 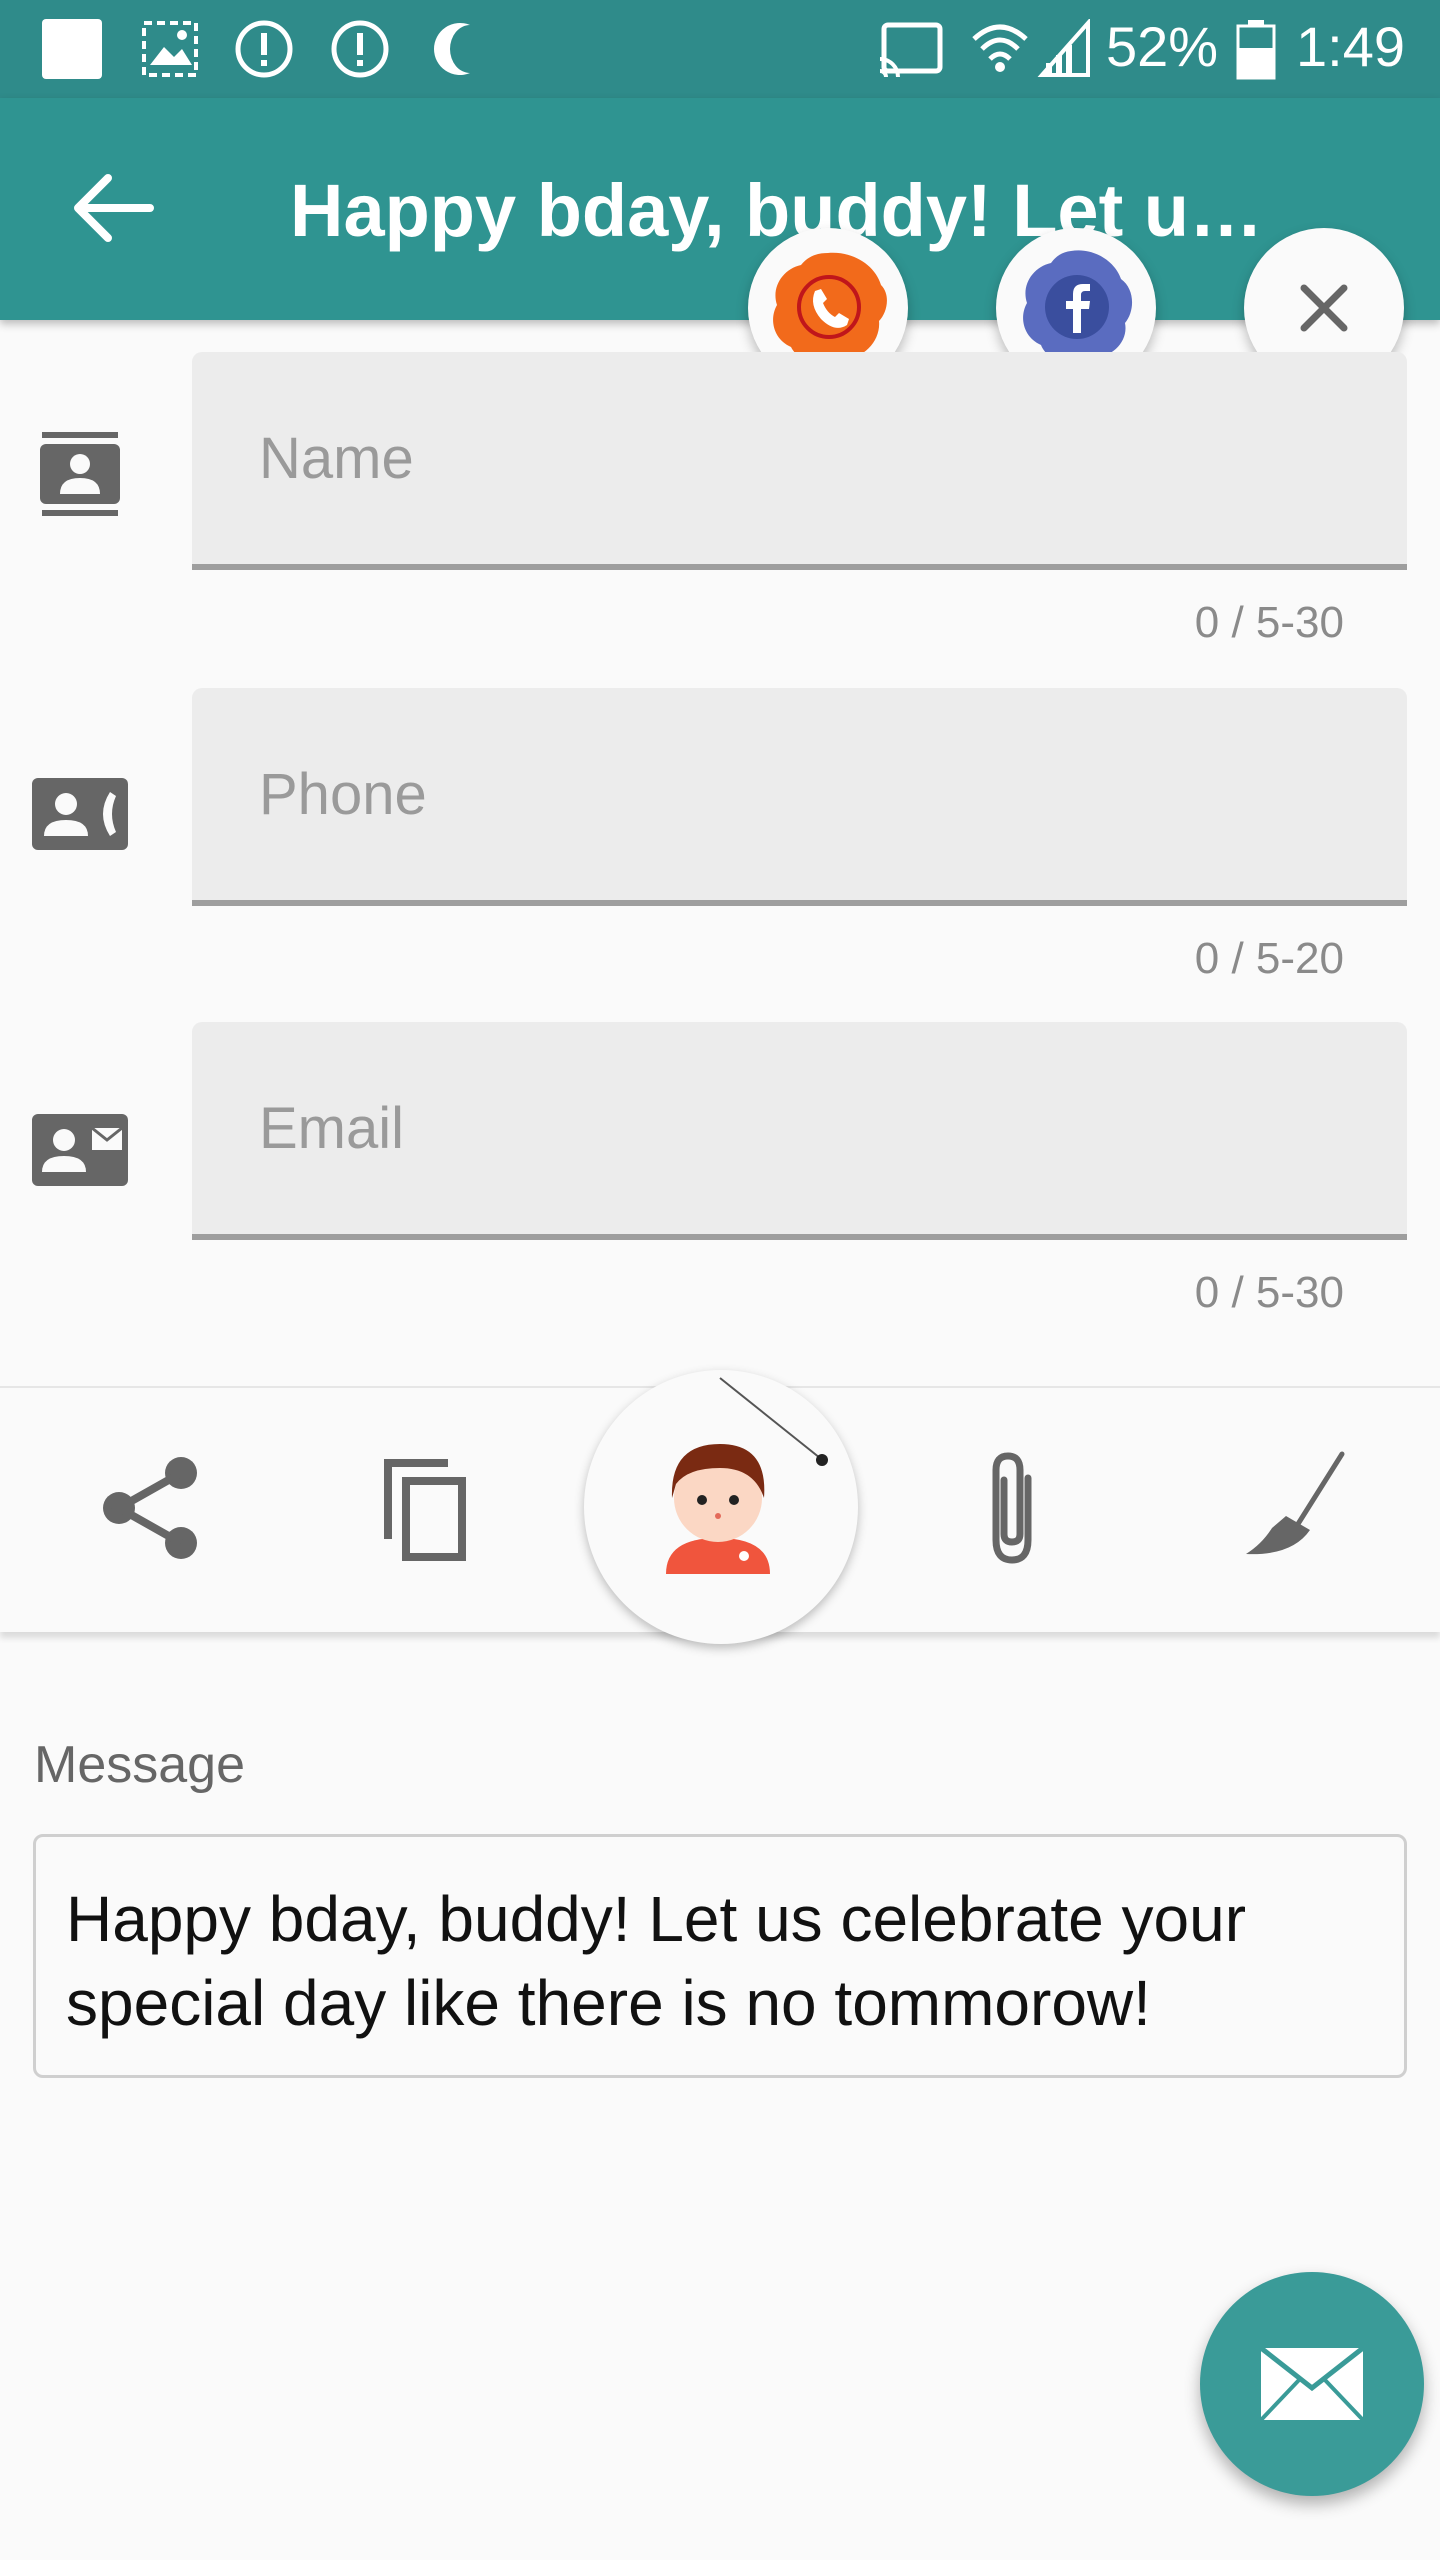 What do you see at coordinates (170, 49) in the screenshot?
I see `screenshot-icon` at bounding box center [170, 49].